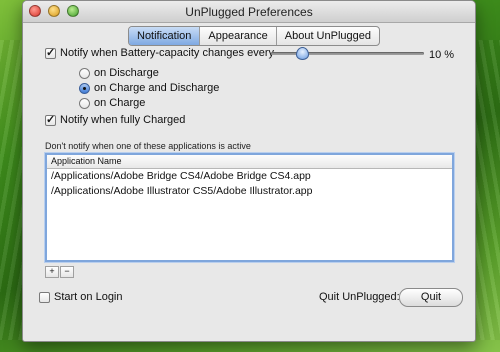 This screenshot has width=500, height=352. Describe the element at coordinates (165, 36) in the screenshot. I see `tab-notification: Notification` at that location.